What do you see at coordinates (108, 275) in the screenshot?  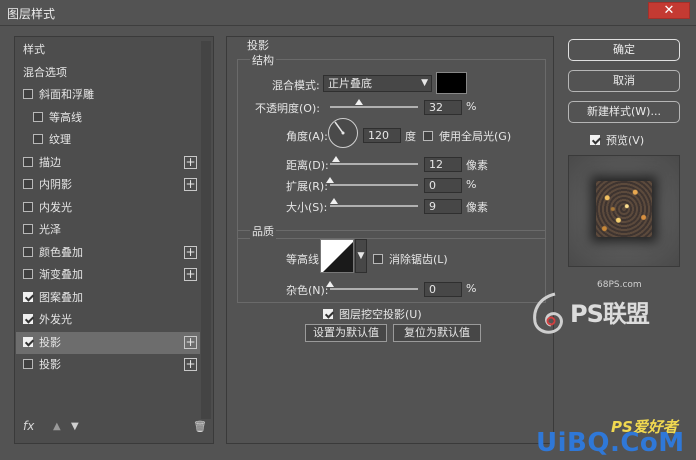 I see `sidebar-item-gradient-overlay: 渐变叠加 +` at bounding box center [108, 275].